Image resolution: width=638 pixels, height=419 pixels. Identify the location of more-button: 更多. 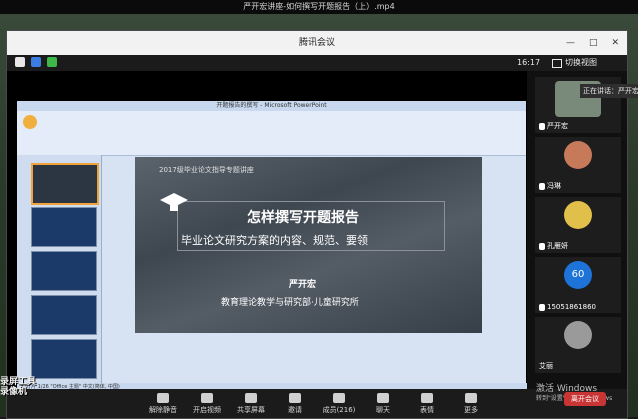
(471, 403).